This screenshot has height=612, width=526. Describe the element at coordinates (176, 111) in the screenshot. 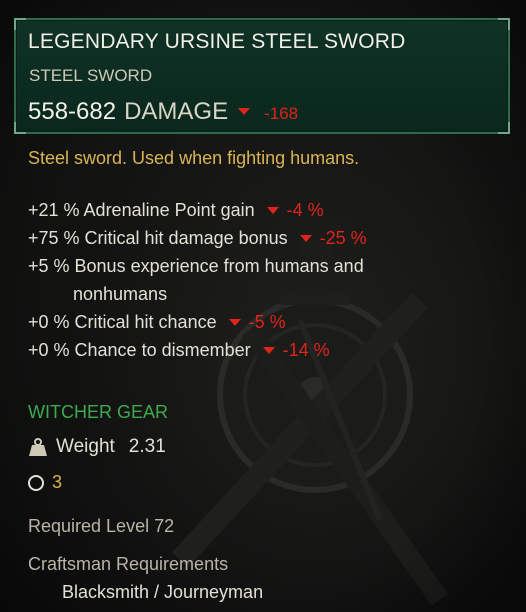

I see `damage-label: DAMAGE` at that location.